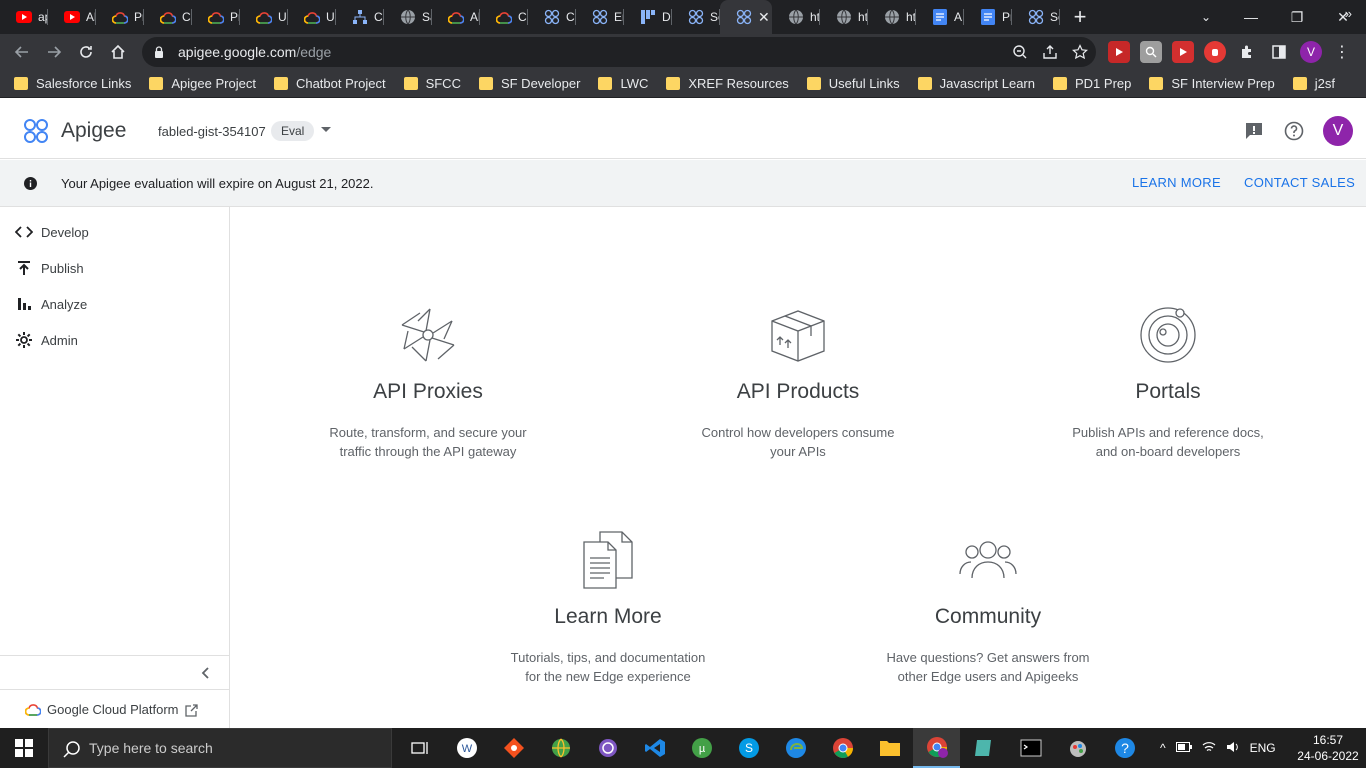 This screenshot has width=1366, height=768. Describe the element at coordinates (22, 52) in the screenshot. I see `back-icon` at that location.